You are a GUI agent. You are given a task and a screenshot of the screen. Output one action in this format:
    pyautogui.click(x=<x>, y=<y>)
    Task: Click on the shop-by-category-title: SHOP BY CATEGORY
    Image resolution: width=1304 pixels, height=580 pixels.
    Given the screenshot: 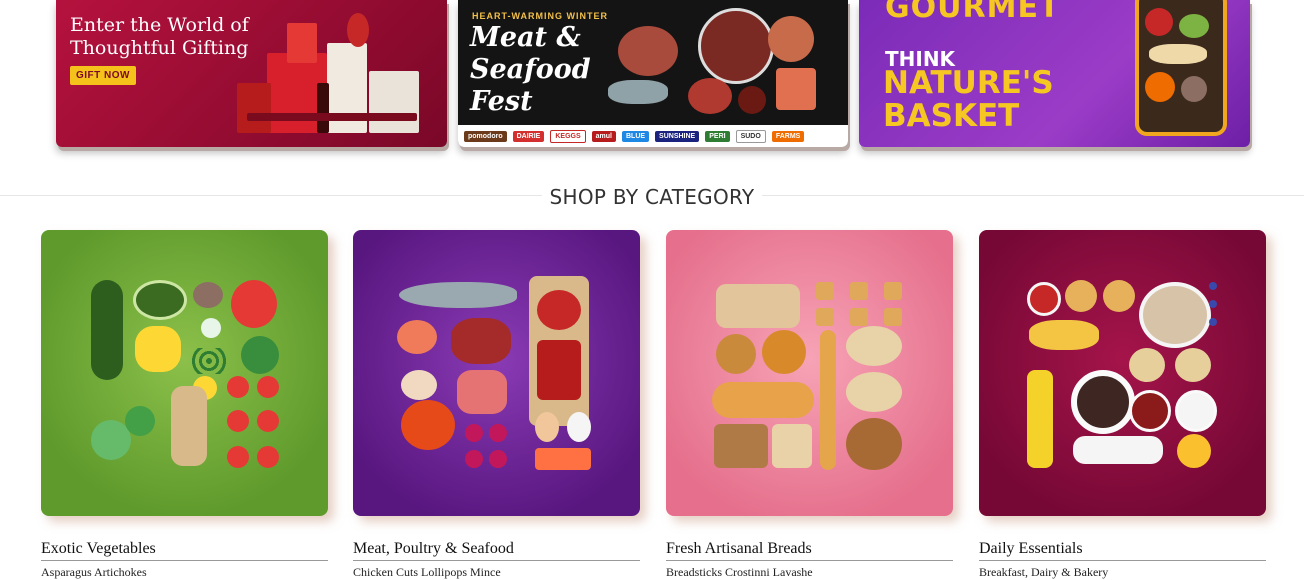 What is the action you would take?
    pyautogui.click(x=652, y=197)
    